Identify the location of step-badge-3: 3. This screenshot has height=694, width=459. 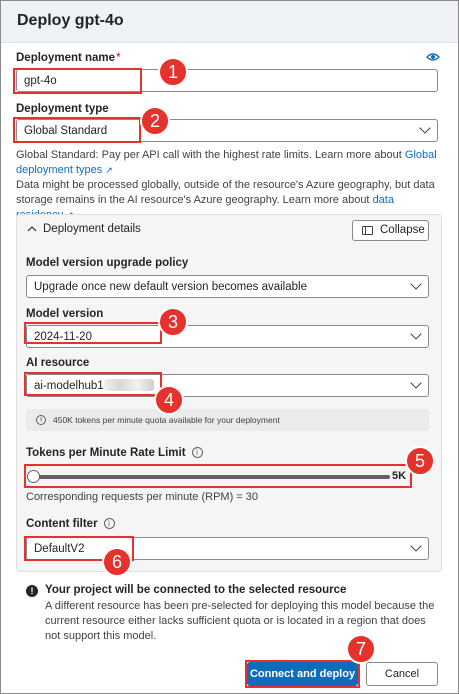
(173, 322).